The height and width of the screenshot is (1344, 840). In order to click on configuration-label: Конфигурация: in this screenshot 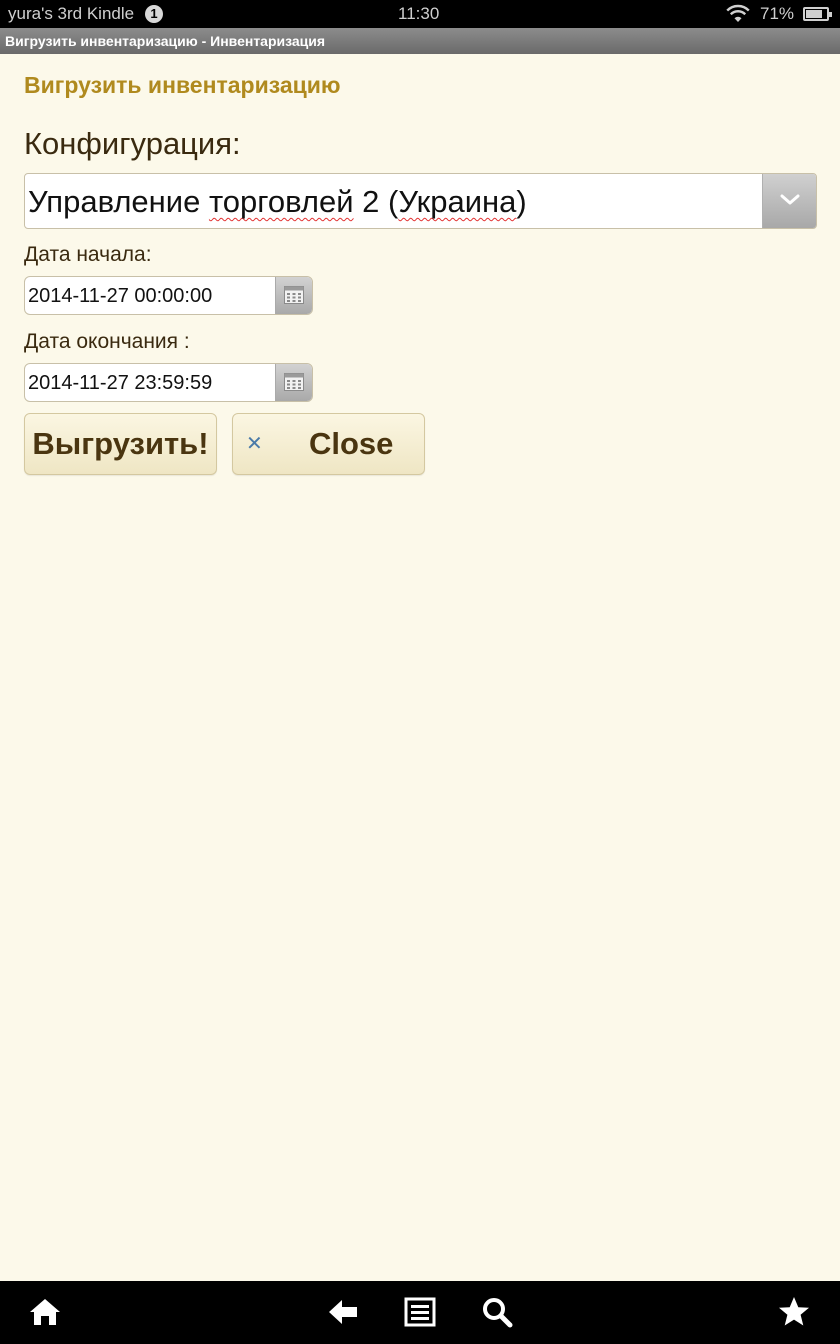, I will do `click(132, 143)`.